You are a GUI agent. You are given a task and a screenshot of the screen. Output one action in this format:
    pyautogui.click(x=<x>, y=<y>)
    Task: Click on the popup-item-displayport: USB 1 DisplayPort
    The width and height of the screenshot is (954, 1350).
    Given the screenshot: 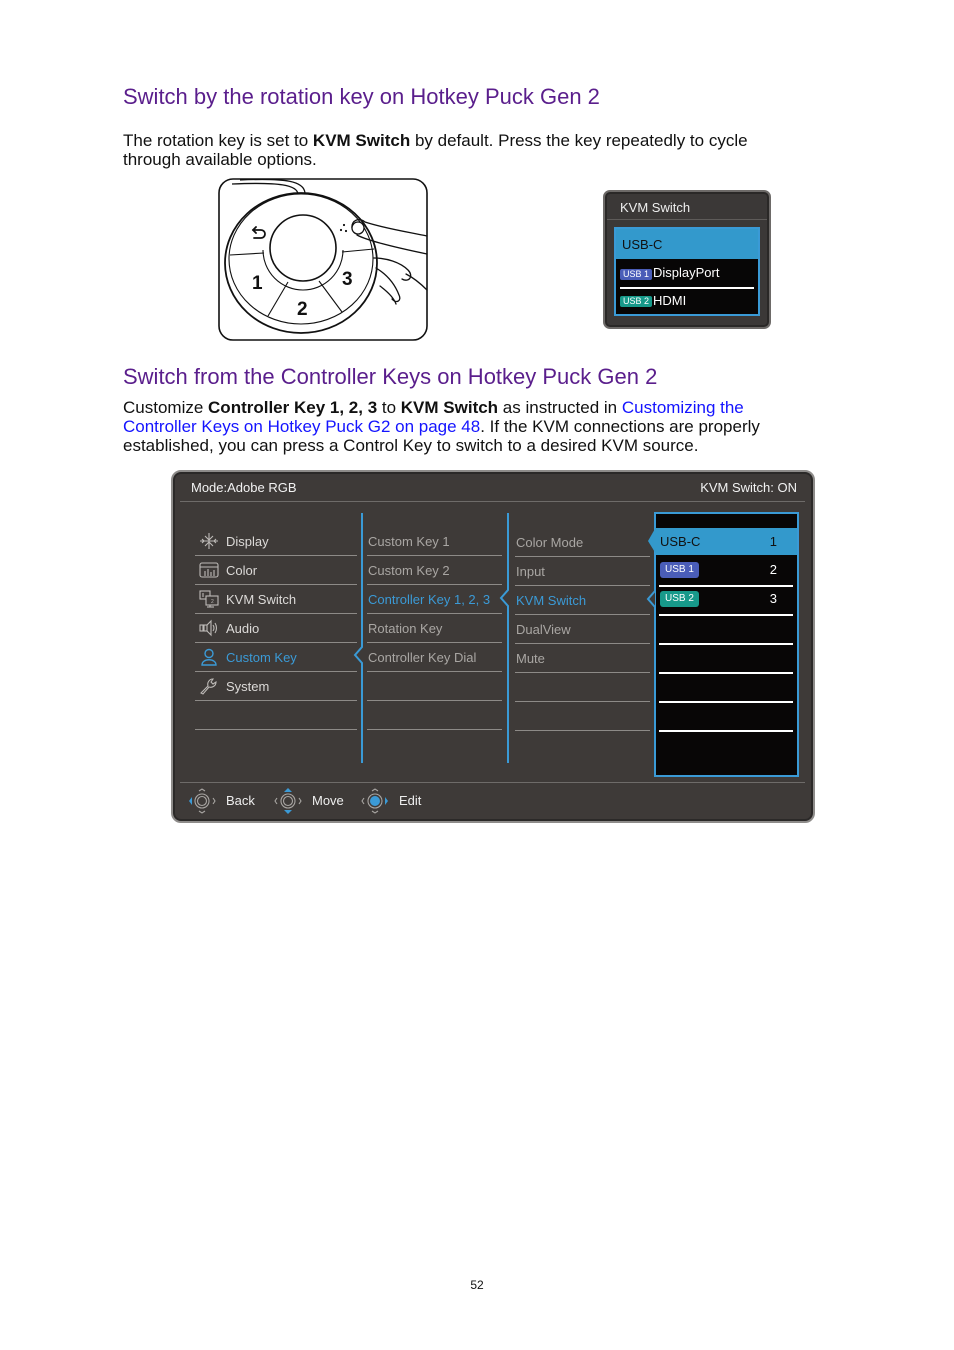 What is the action you would take?
    pyautogui.click(x=687, y=273)
    